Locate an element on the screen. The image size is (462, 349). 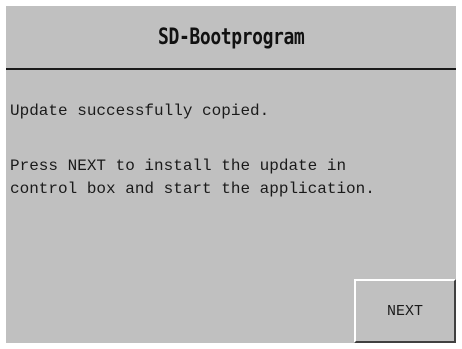
status-message: Update successfully copied. is located at coordinates (140, 111).